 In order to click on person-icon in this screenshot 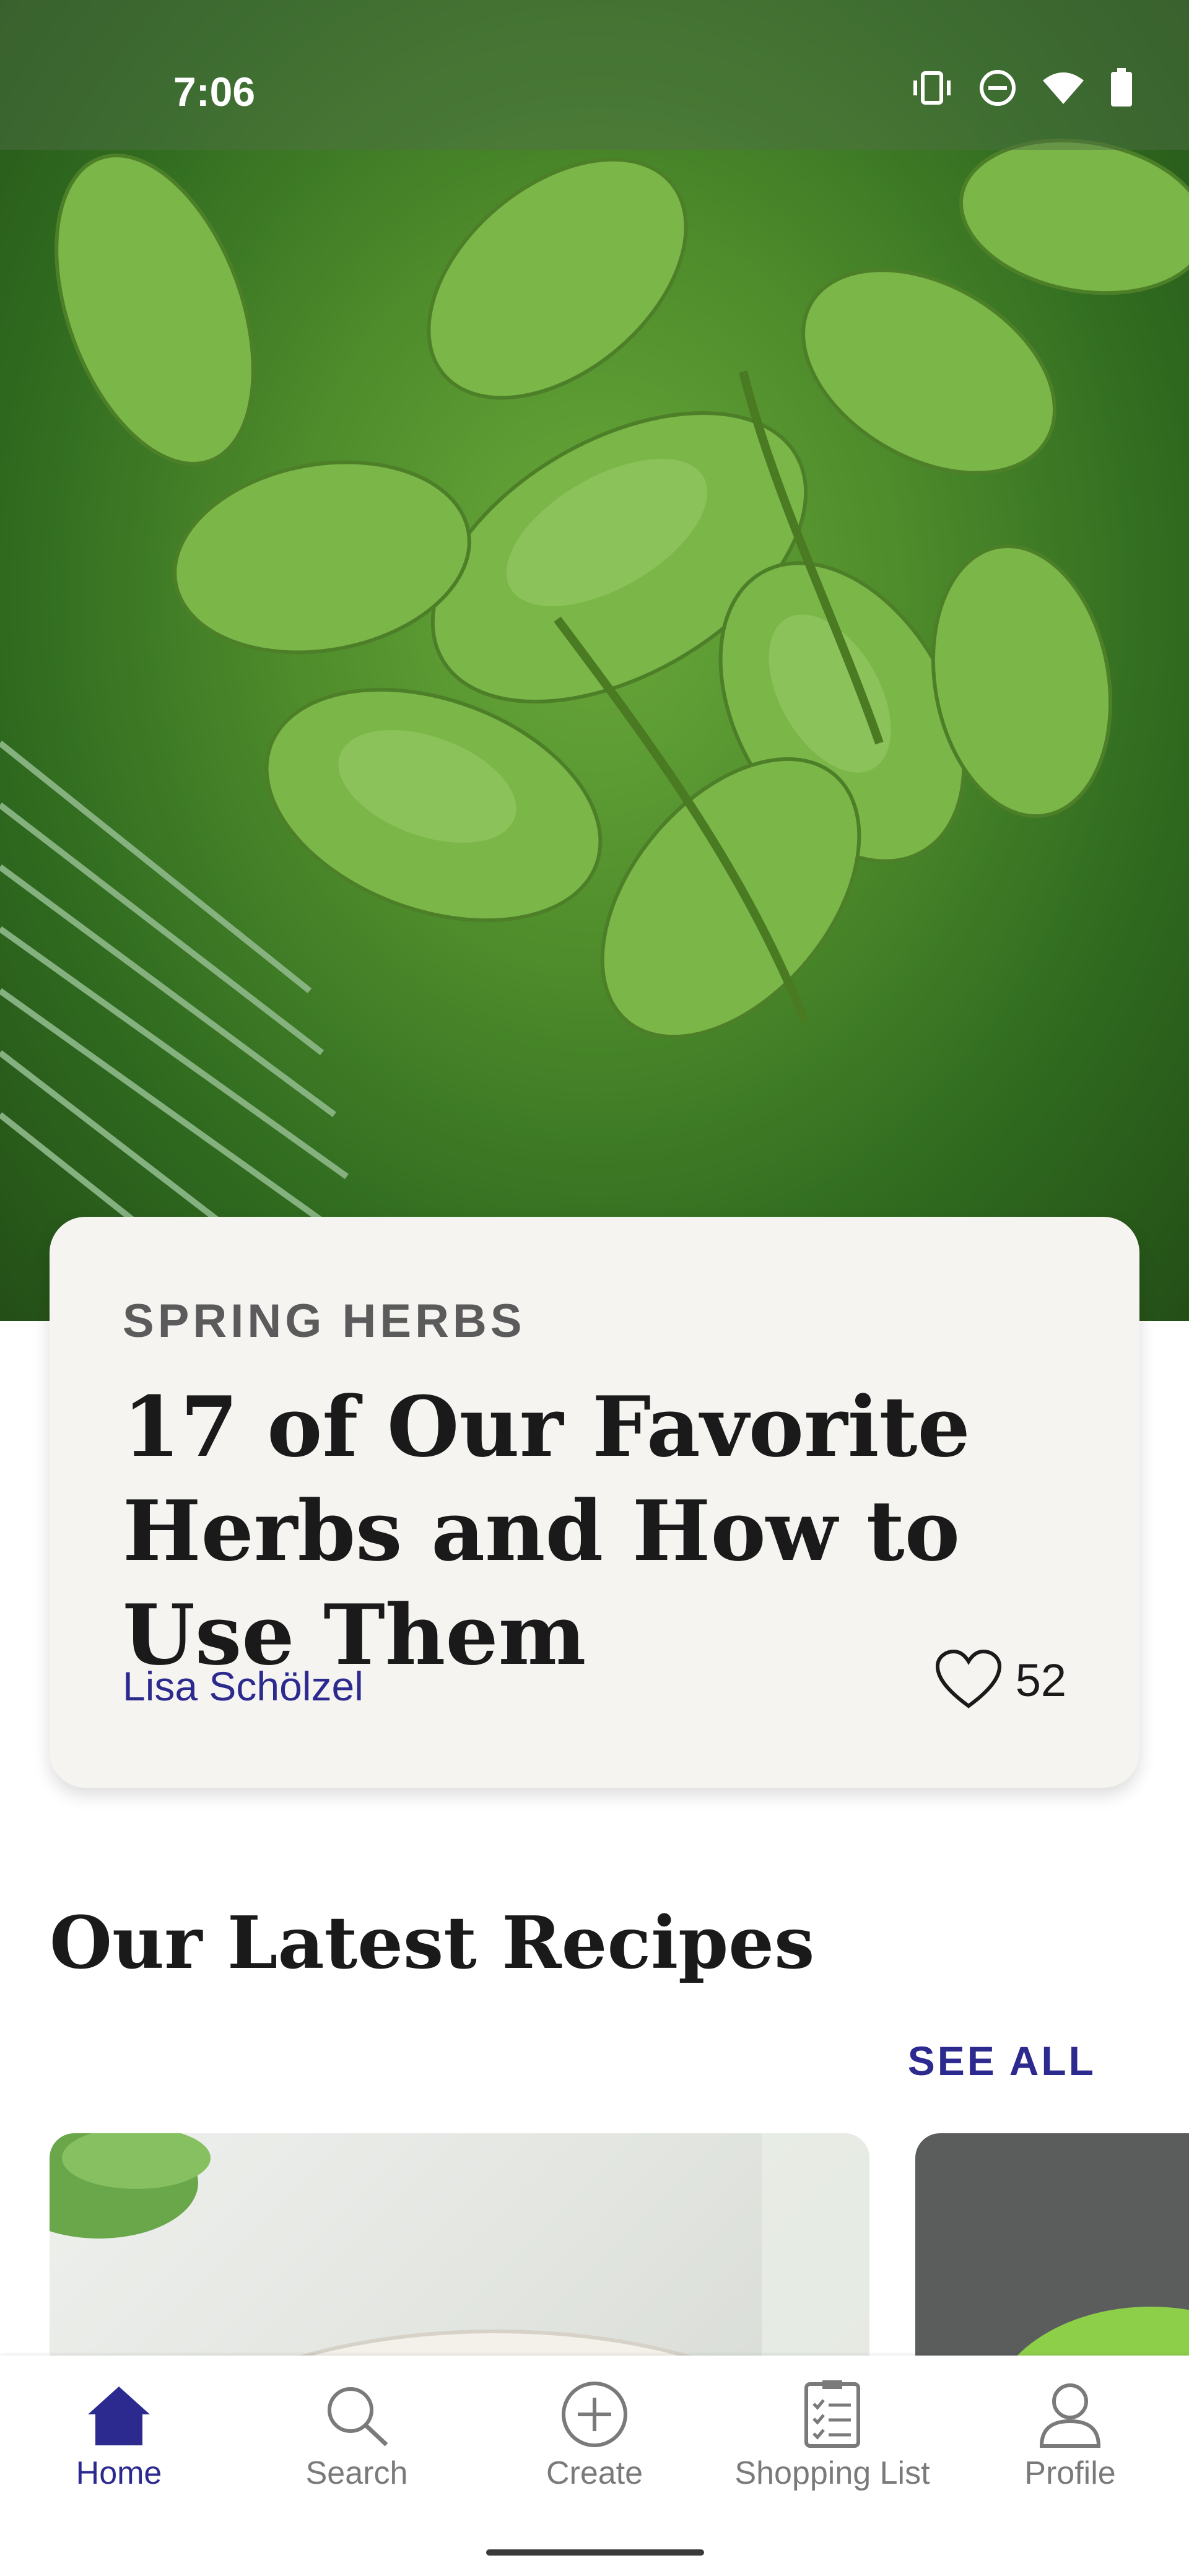, I will do `click(1070, 2415)`.